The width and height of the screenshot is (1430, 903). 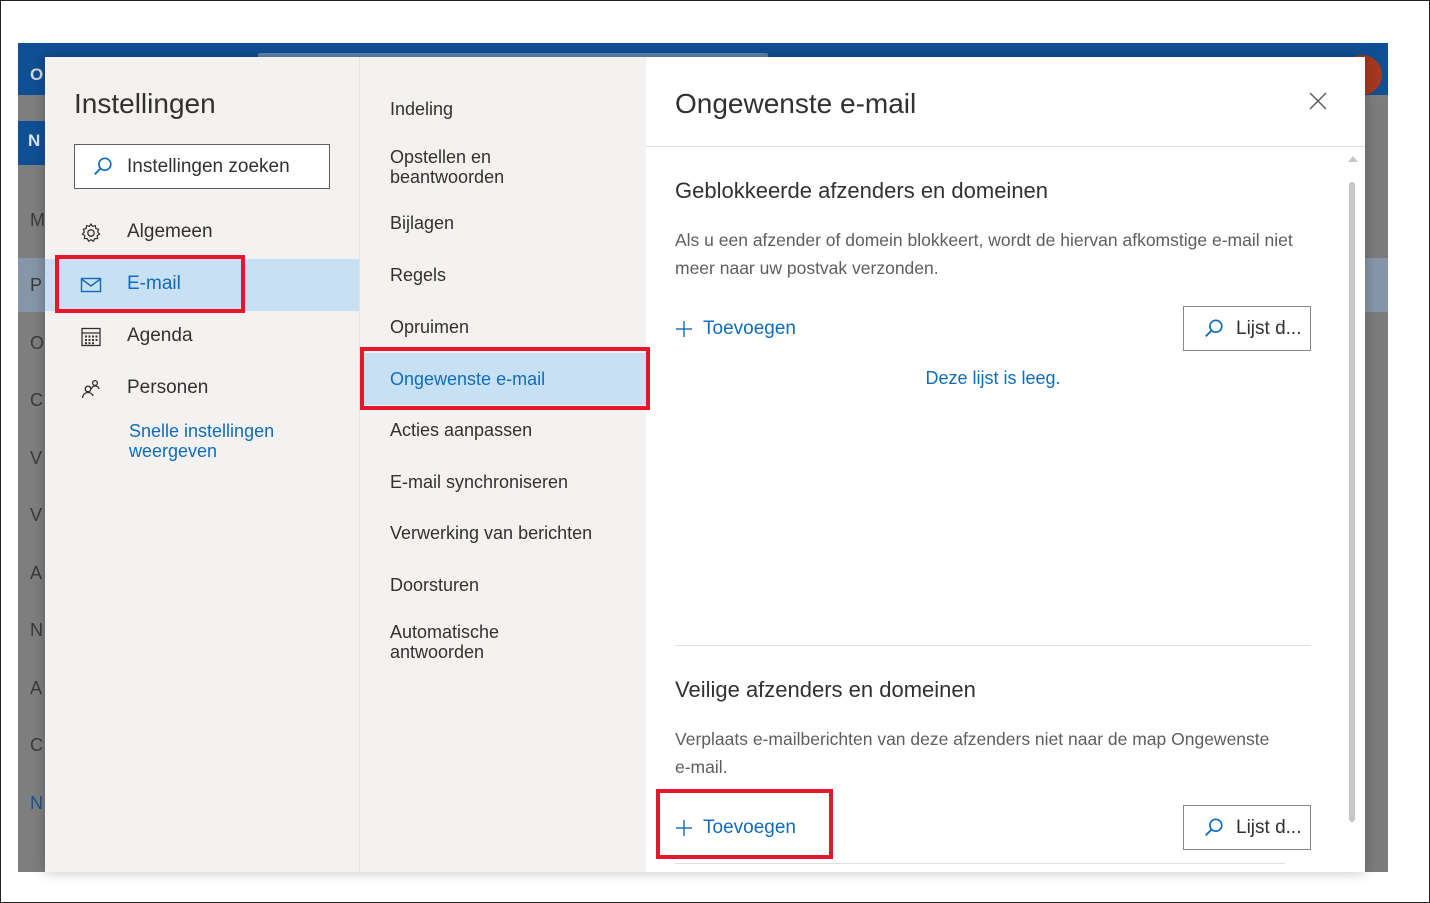 What do you see at coordinates (422, 109) in the screenshot?
I see `subnav-label: Indeling` at bounding box center [422, 109].